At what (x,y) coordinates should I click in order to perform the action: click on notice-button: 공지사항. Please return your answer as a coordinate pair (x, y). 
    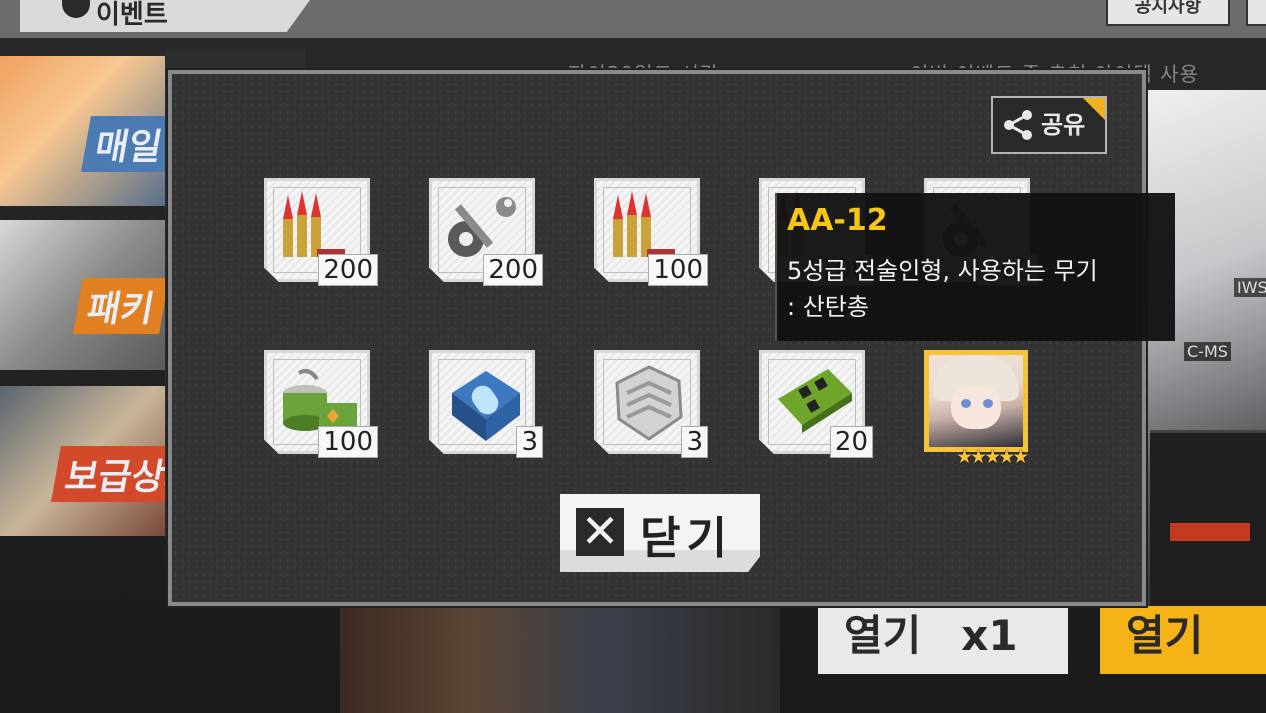
    Looking at the image, I should click on (1168, 13).